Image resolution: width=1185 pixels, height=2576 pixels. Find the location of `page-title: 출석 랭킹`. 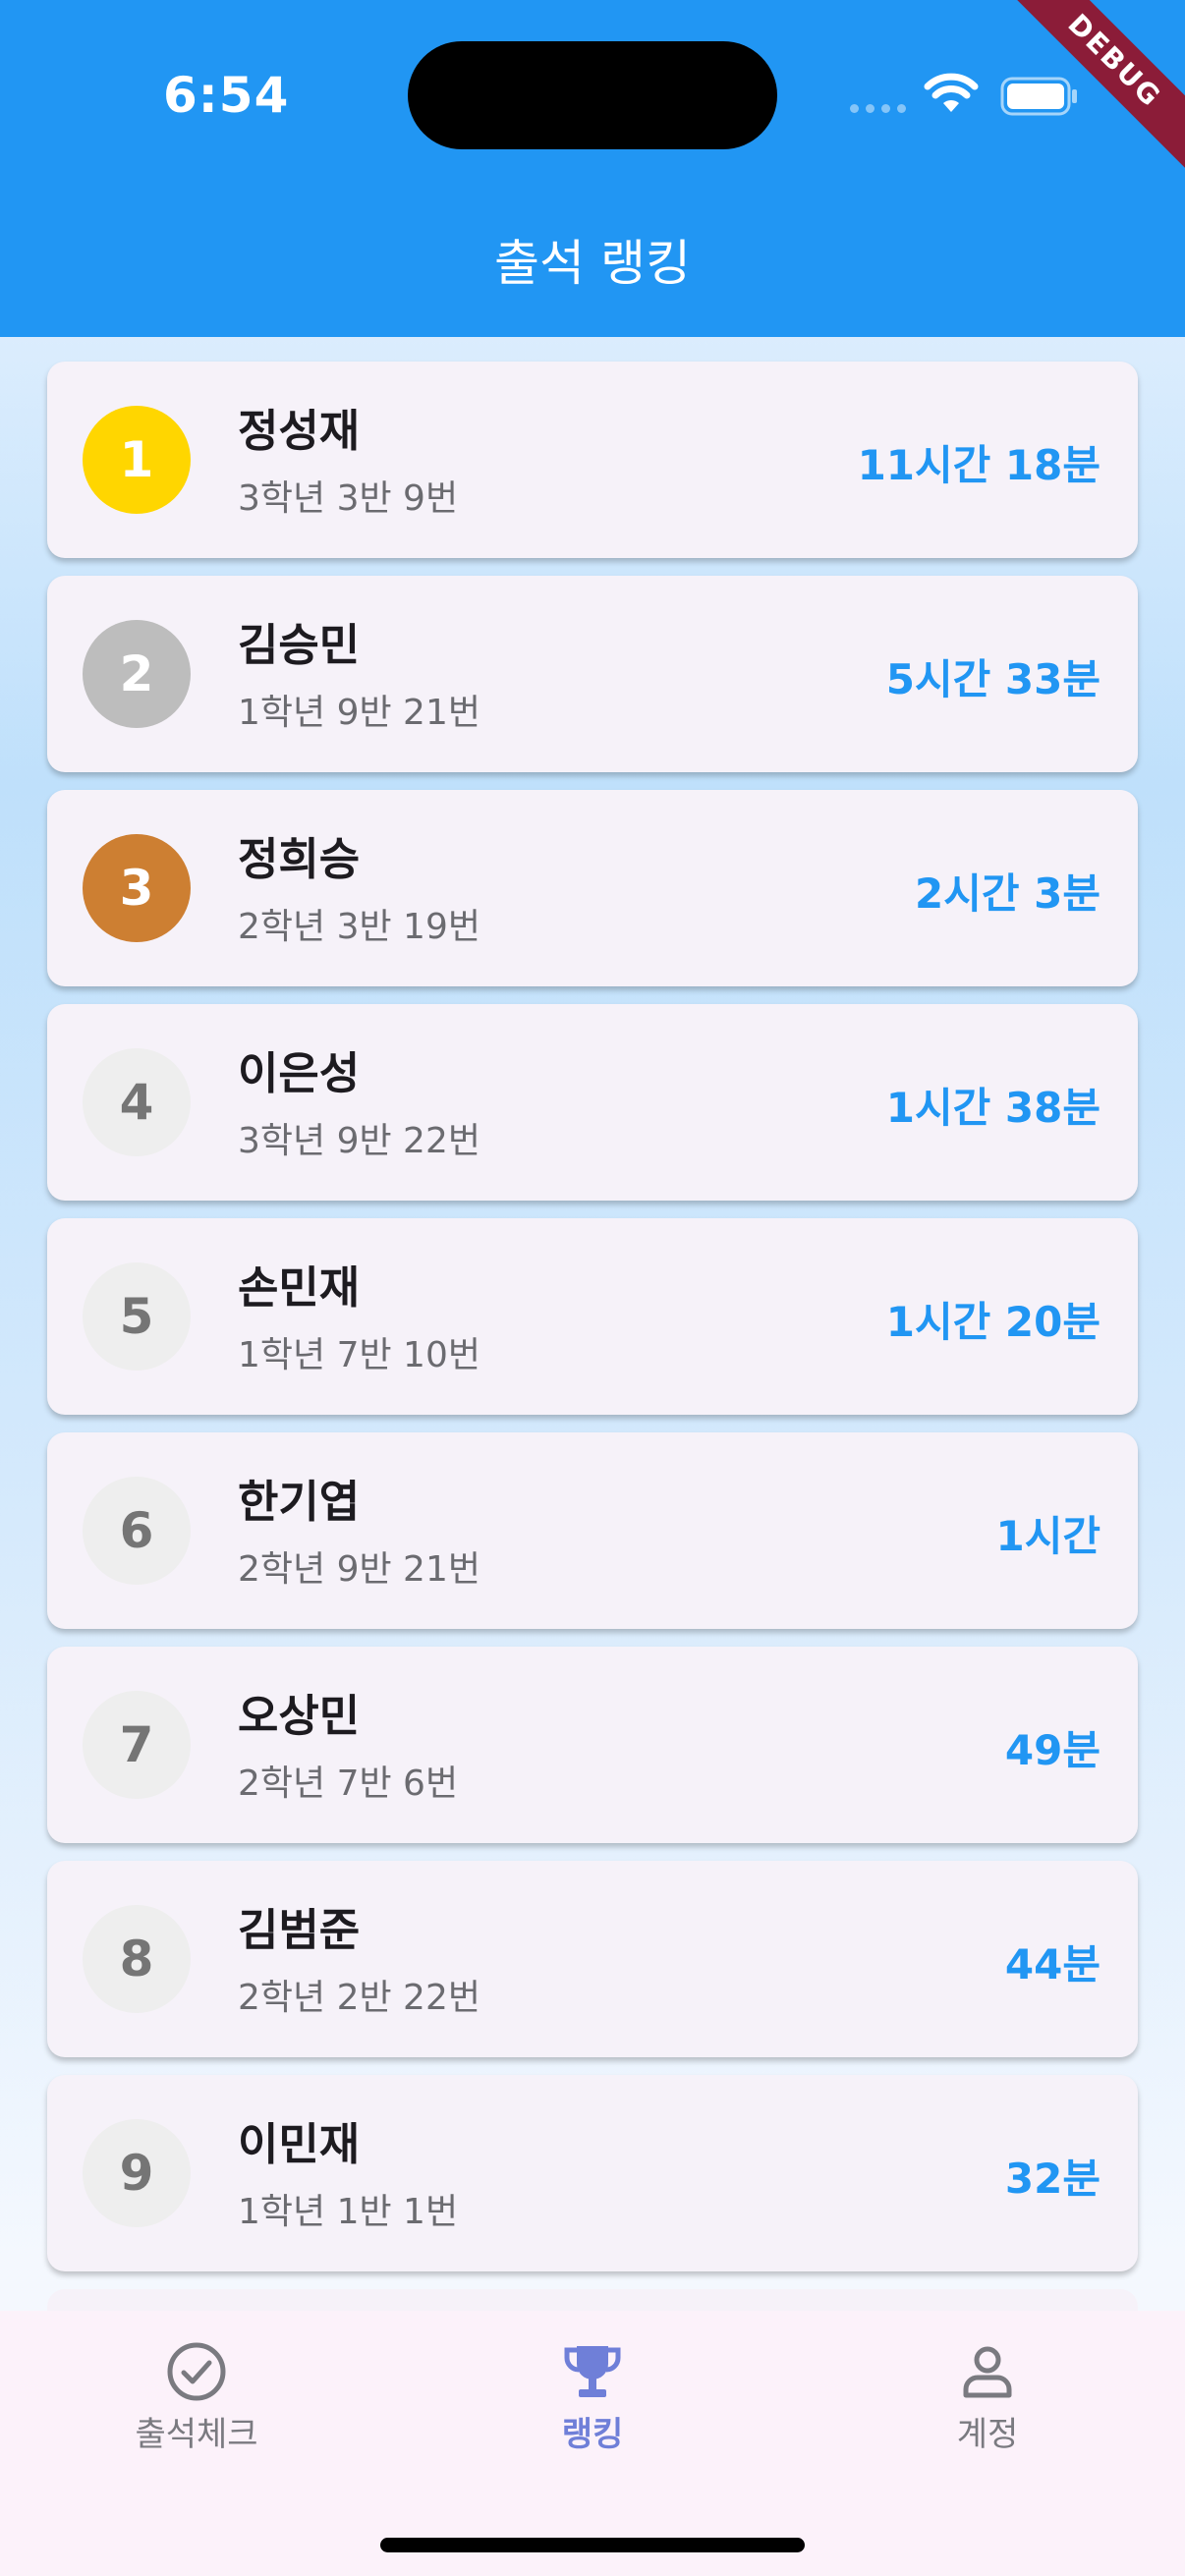

page-title: 출석 랭킹 is located at coordinates (592, 263).